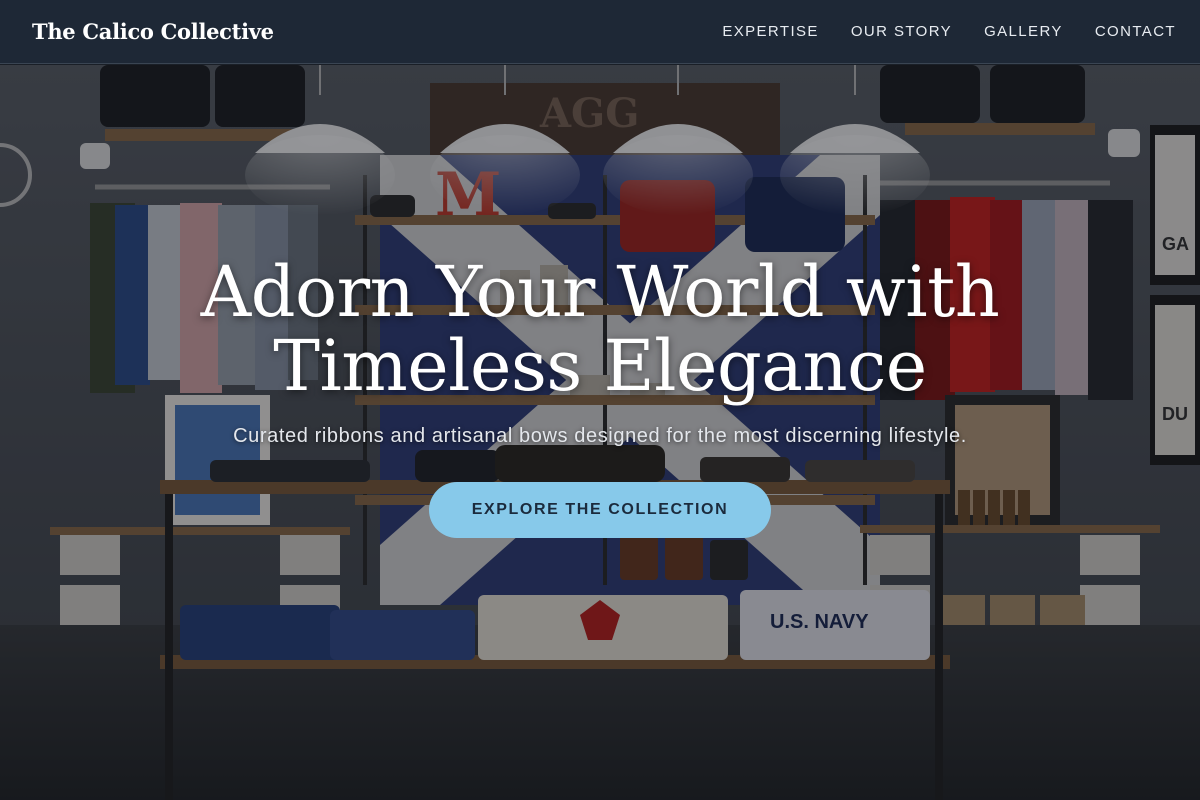 The width and height of the screenshot is (1200, 800). Describe the element at coordinates (1023, 31) in the screenshot. I see `nav-link-gallery: GALLERY` at that location.